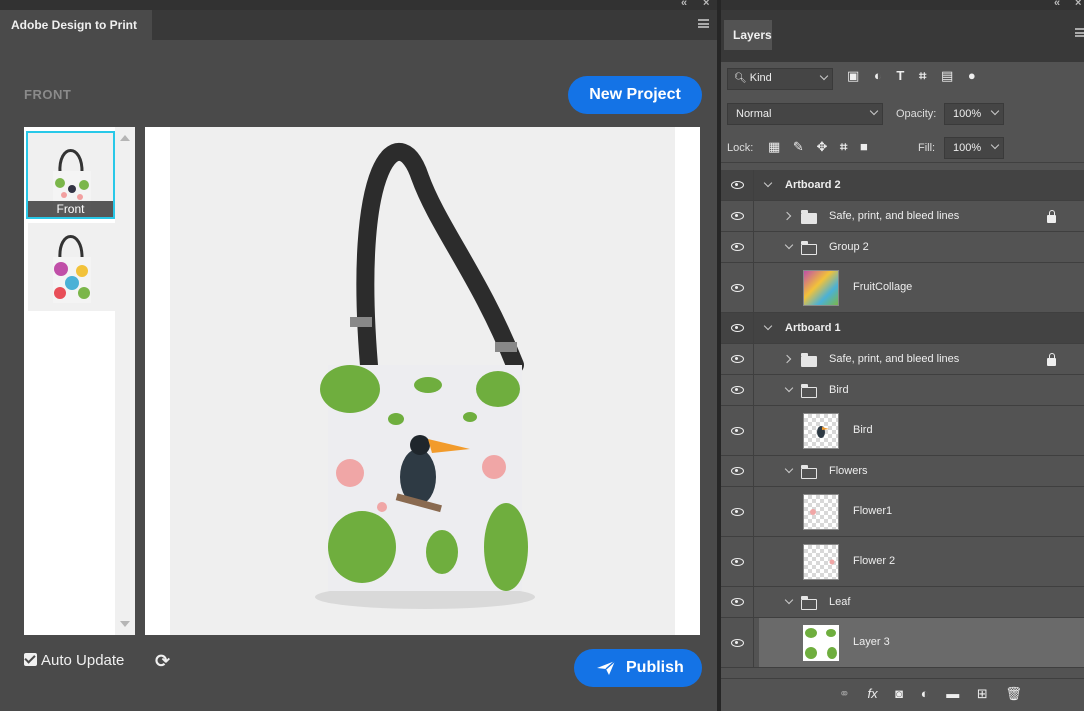 The width and height of the screenshot is (1084, 711). Describe the element at coordinates (902, 602) in the screenshot. I see `layer-row-leaf-group: Leaf` at that location.